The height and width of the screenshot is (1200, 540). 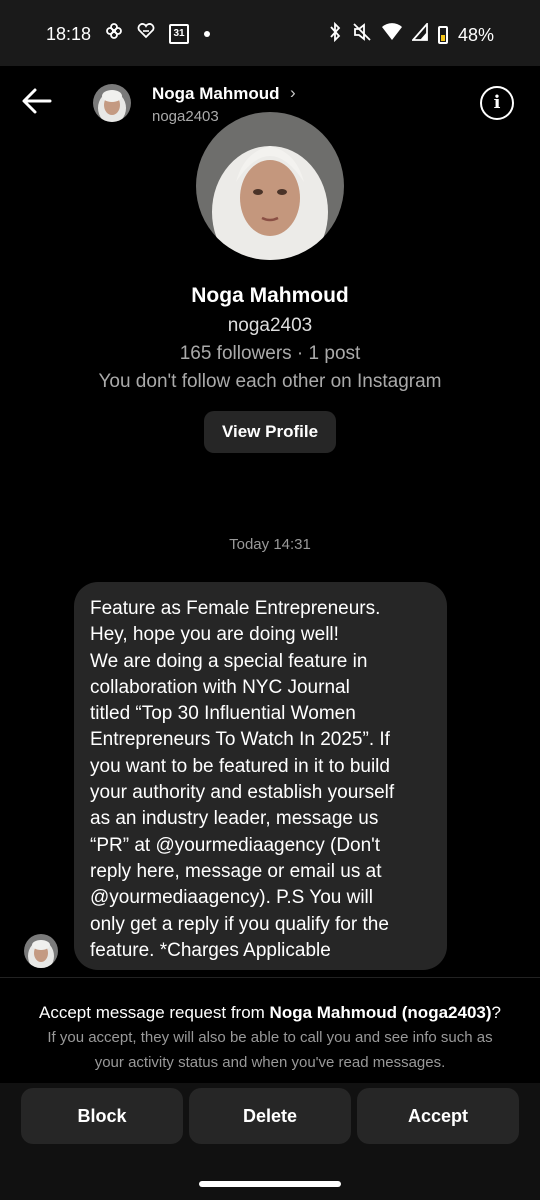 What do you see at coordinates (216, 94) in the screenshot?
I see `header-name: Noga Mahmoud` at bounding box center [216, 94].